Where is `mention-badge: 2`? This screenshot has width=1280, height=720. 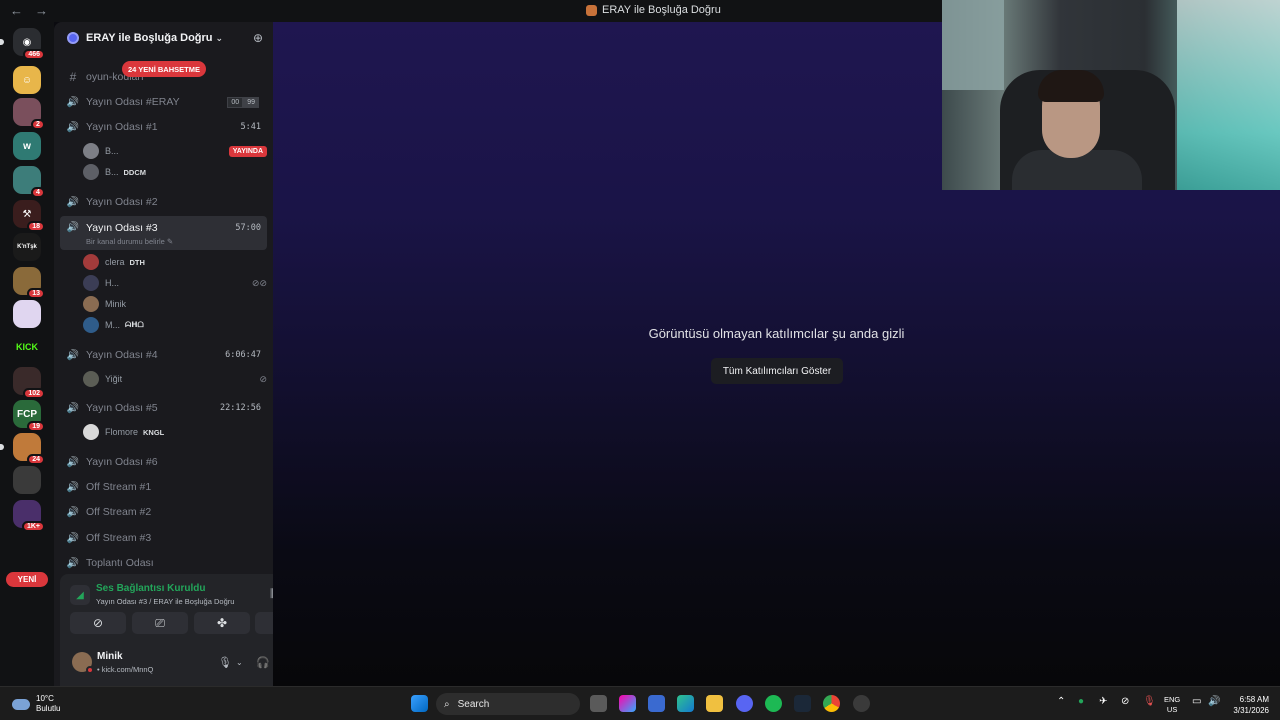
mention-badge: 2 is located at coordinates (38, 124).